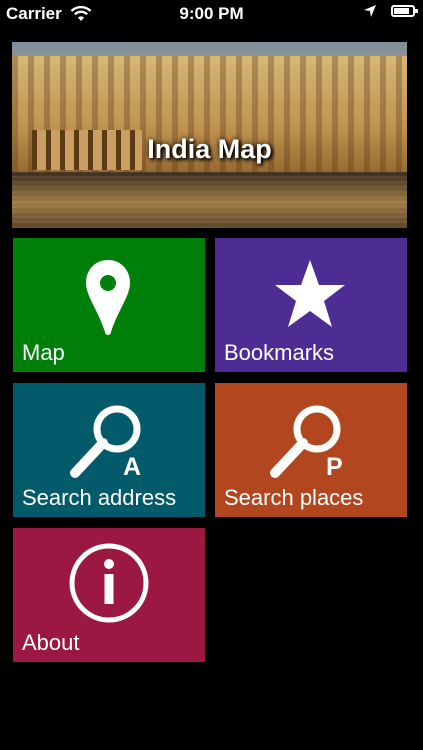 The height and width of the screenshot is (750, 423). I want to click on status-right, so click(390, 11).